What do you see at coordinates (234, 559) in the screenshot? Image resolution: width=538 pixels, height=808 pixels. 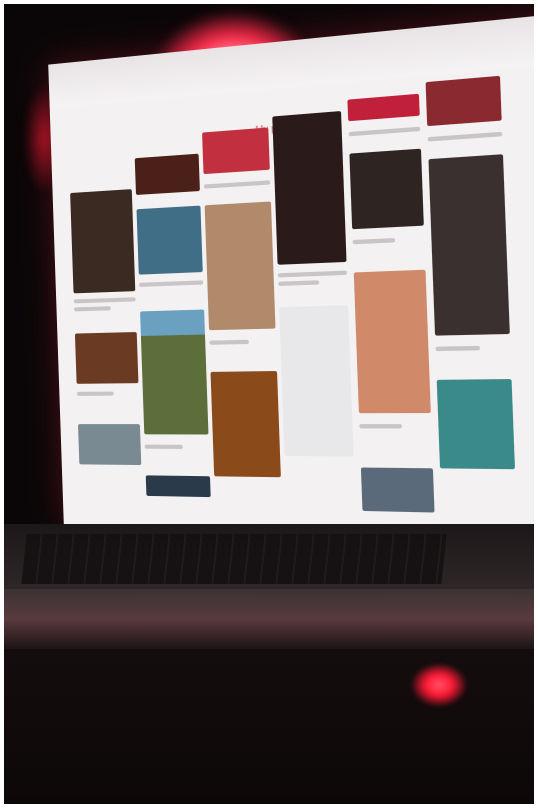 I see `keyboard` at bounding box center [234, 559].